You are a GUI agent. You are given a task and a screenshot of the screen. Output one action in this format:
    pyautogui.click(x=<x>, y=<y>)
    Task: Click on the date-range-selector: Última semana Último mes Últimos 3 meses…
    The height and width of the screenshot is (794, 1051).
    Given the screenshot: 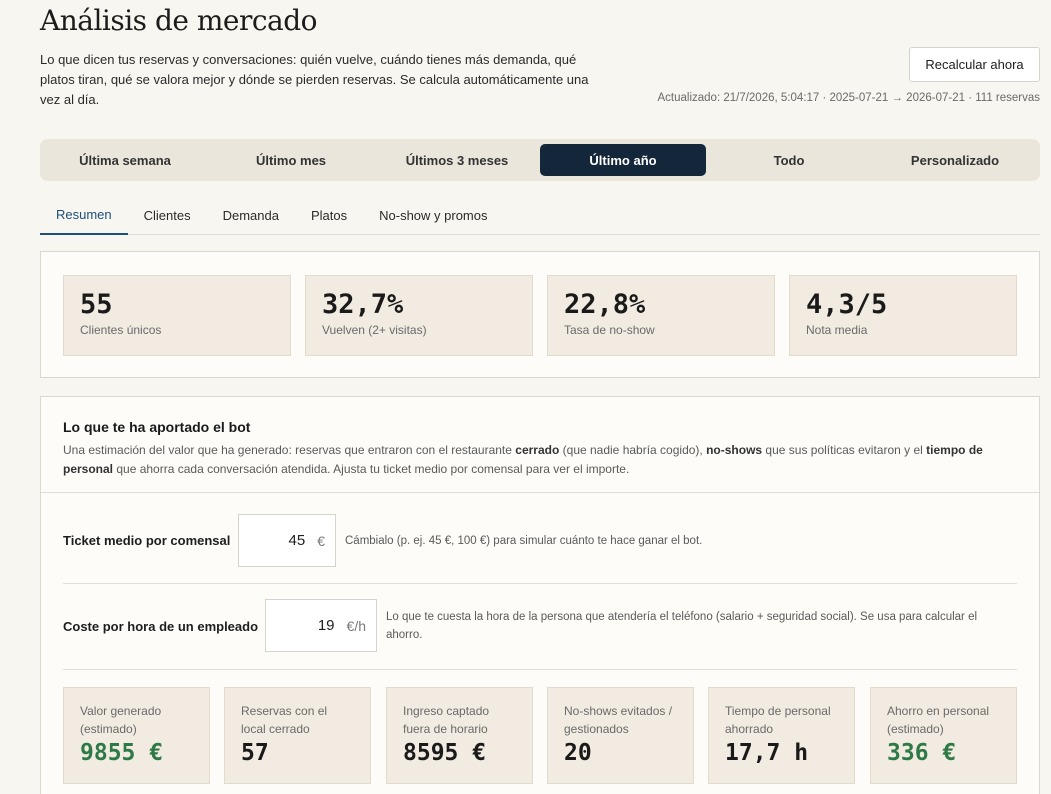 What is the action you would take?
    pyautogui.click(x=540, y=160)
    